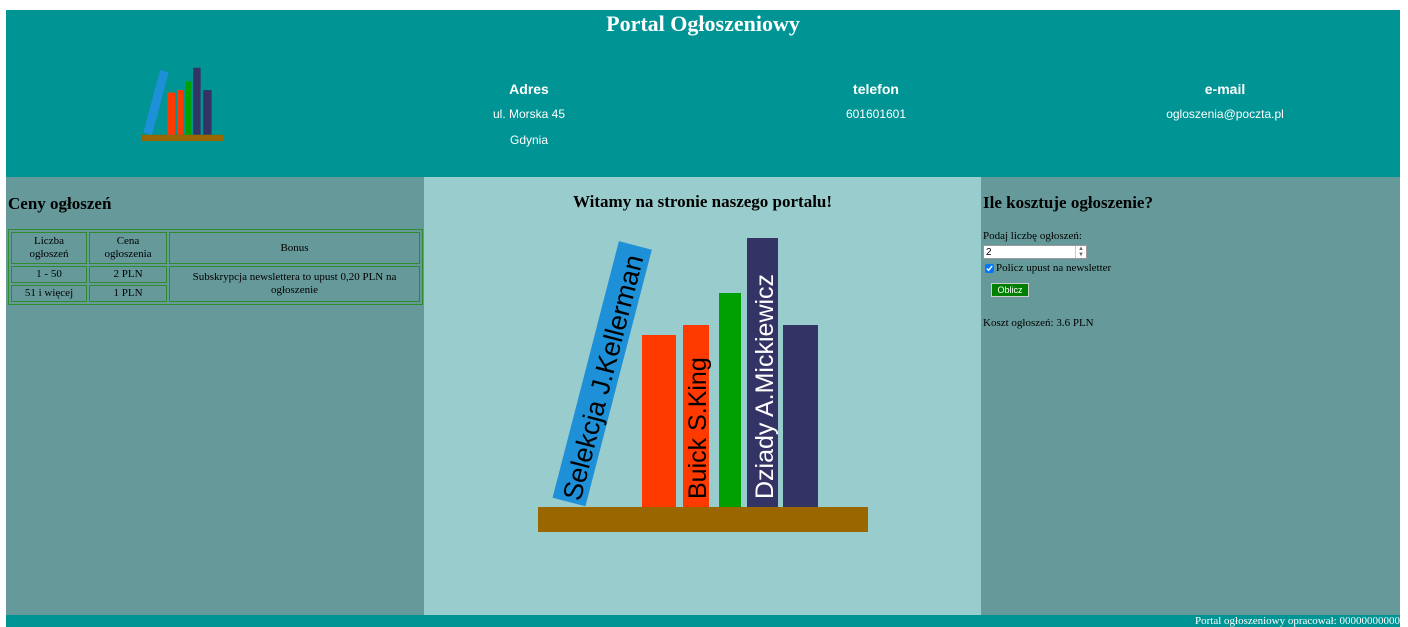 The height and width of the screenshot is (627, 1408). What do you see at coordinates (294, 248) in the screenshot?
I see `table-header-bonus: Bonus` at bounding box center [294, 248].